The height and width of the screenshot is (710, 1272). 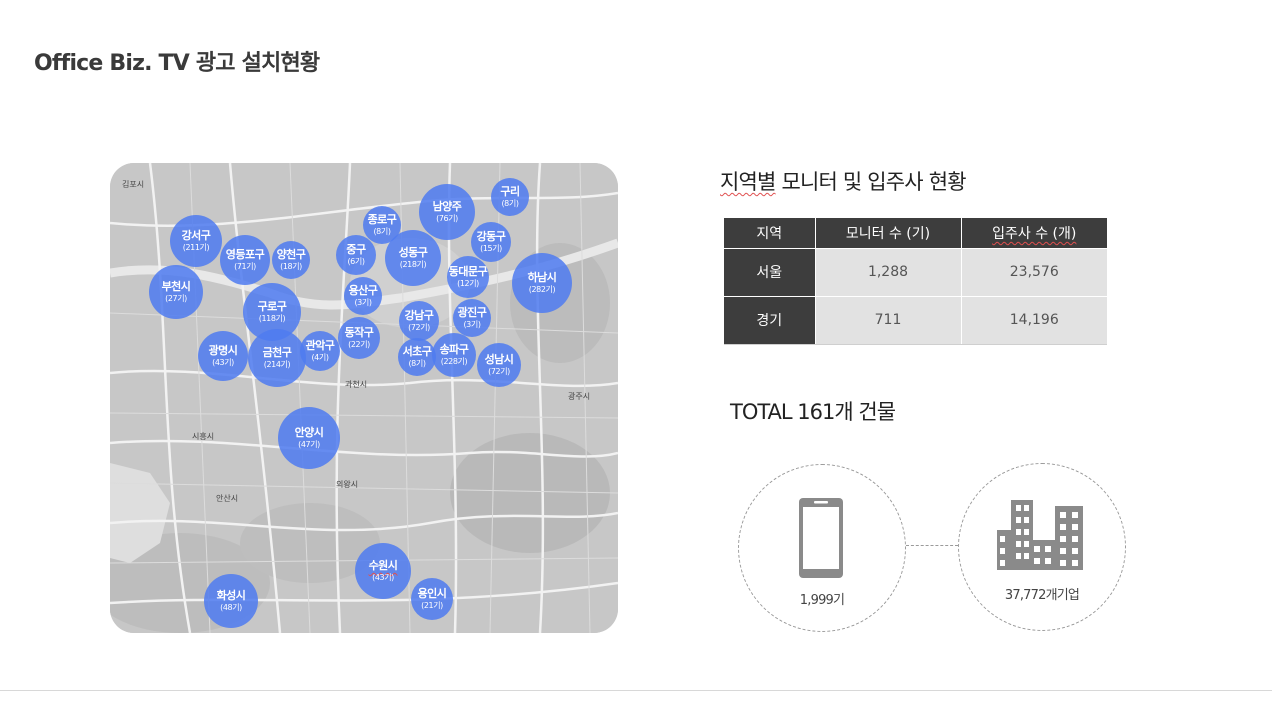 I want to click on district-bubble: 강서구 (211기), so click(x=196, y=241).